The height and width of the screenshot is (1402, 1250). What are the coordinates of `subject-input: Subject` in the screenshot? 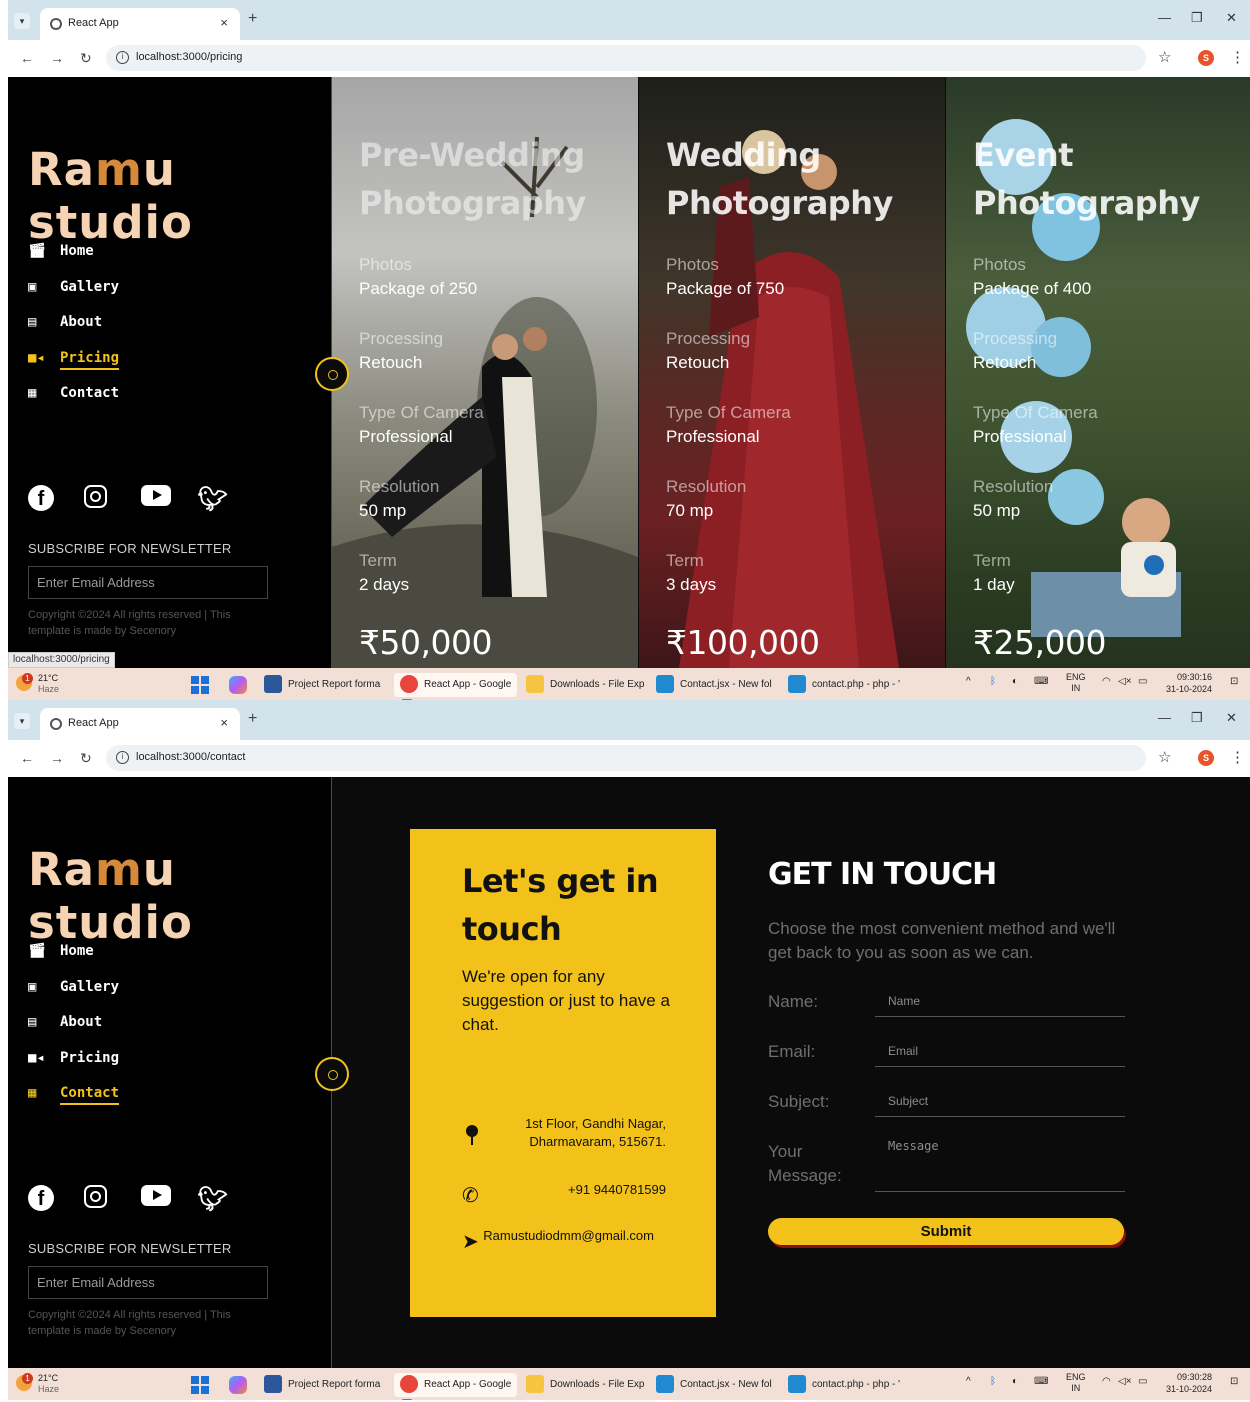 It's located at (1000, 1102).